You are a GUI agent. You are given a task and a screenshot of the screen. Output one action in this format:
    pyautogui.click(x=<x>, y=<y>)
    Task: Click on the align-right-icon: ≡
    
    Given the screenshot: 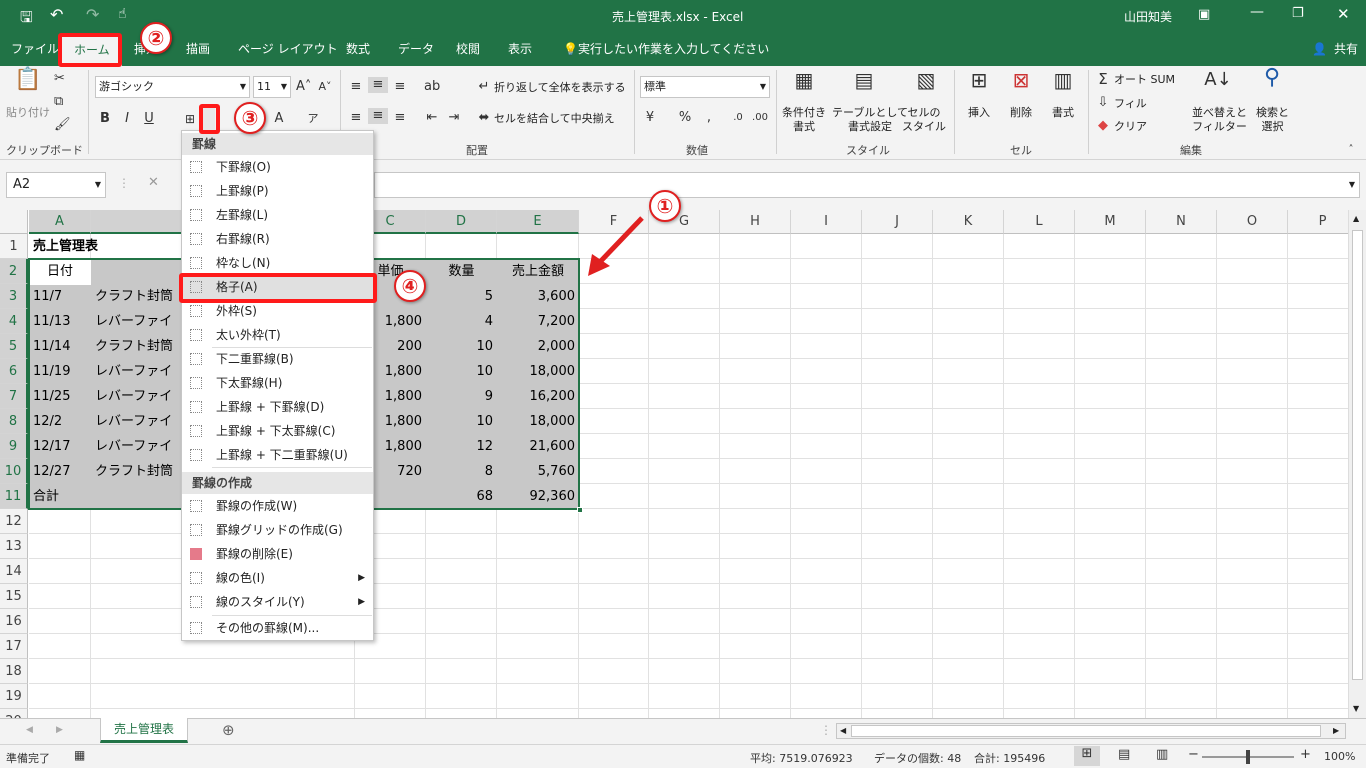 What is the action you would take?
    pyautogui.click(x=400, y=118)
    